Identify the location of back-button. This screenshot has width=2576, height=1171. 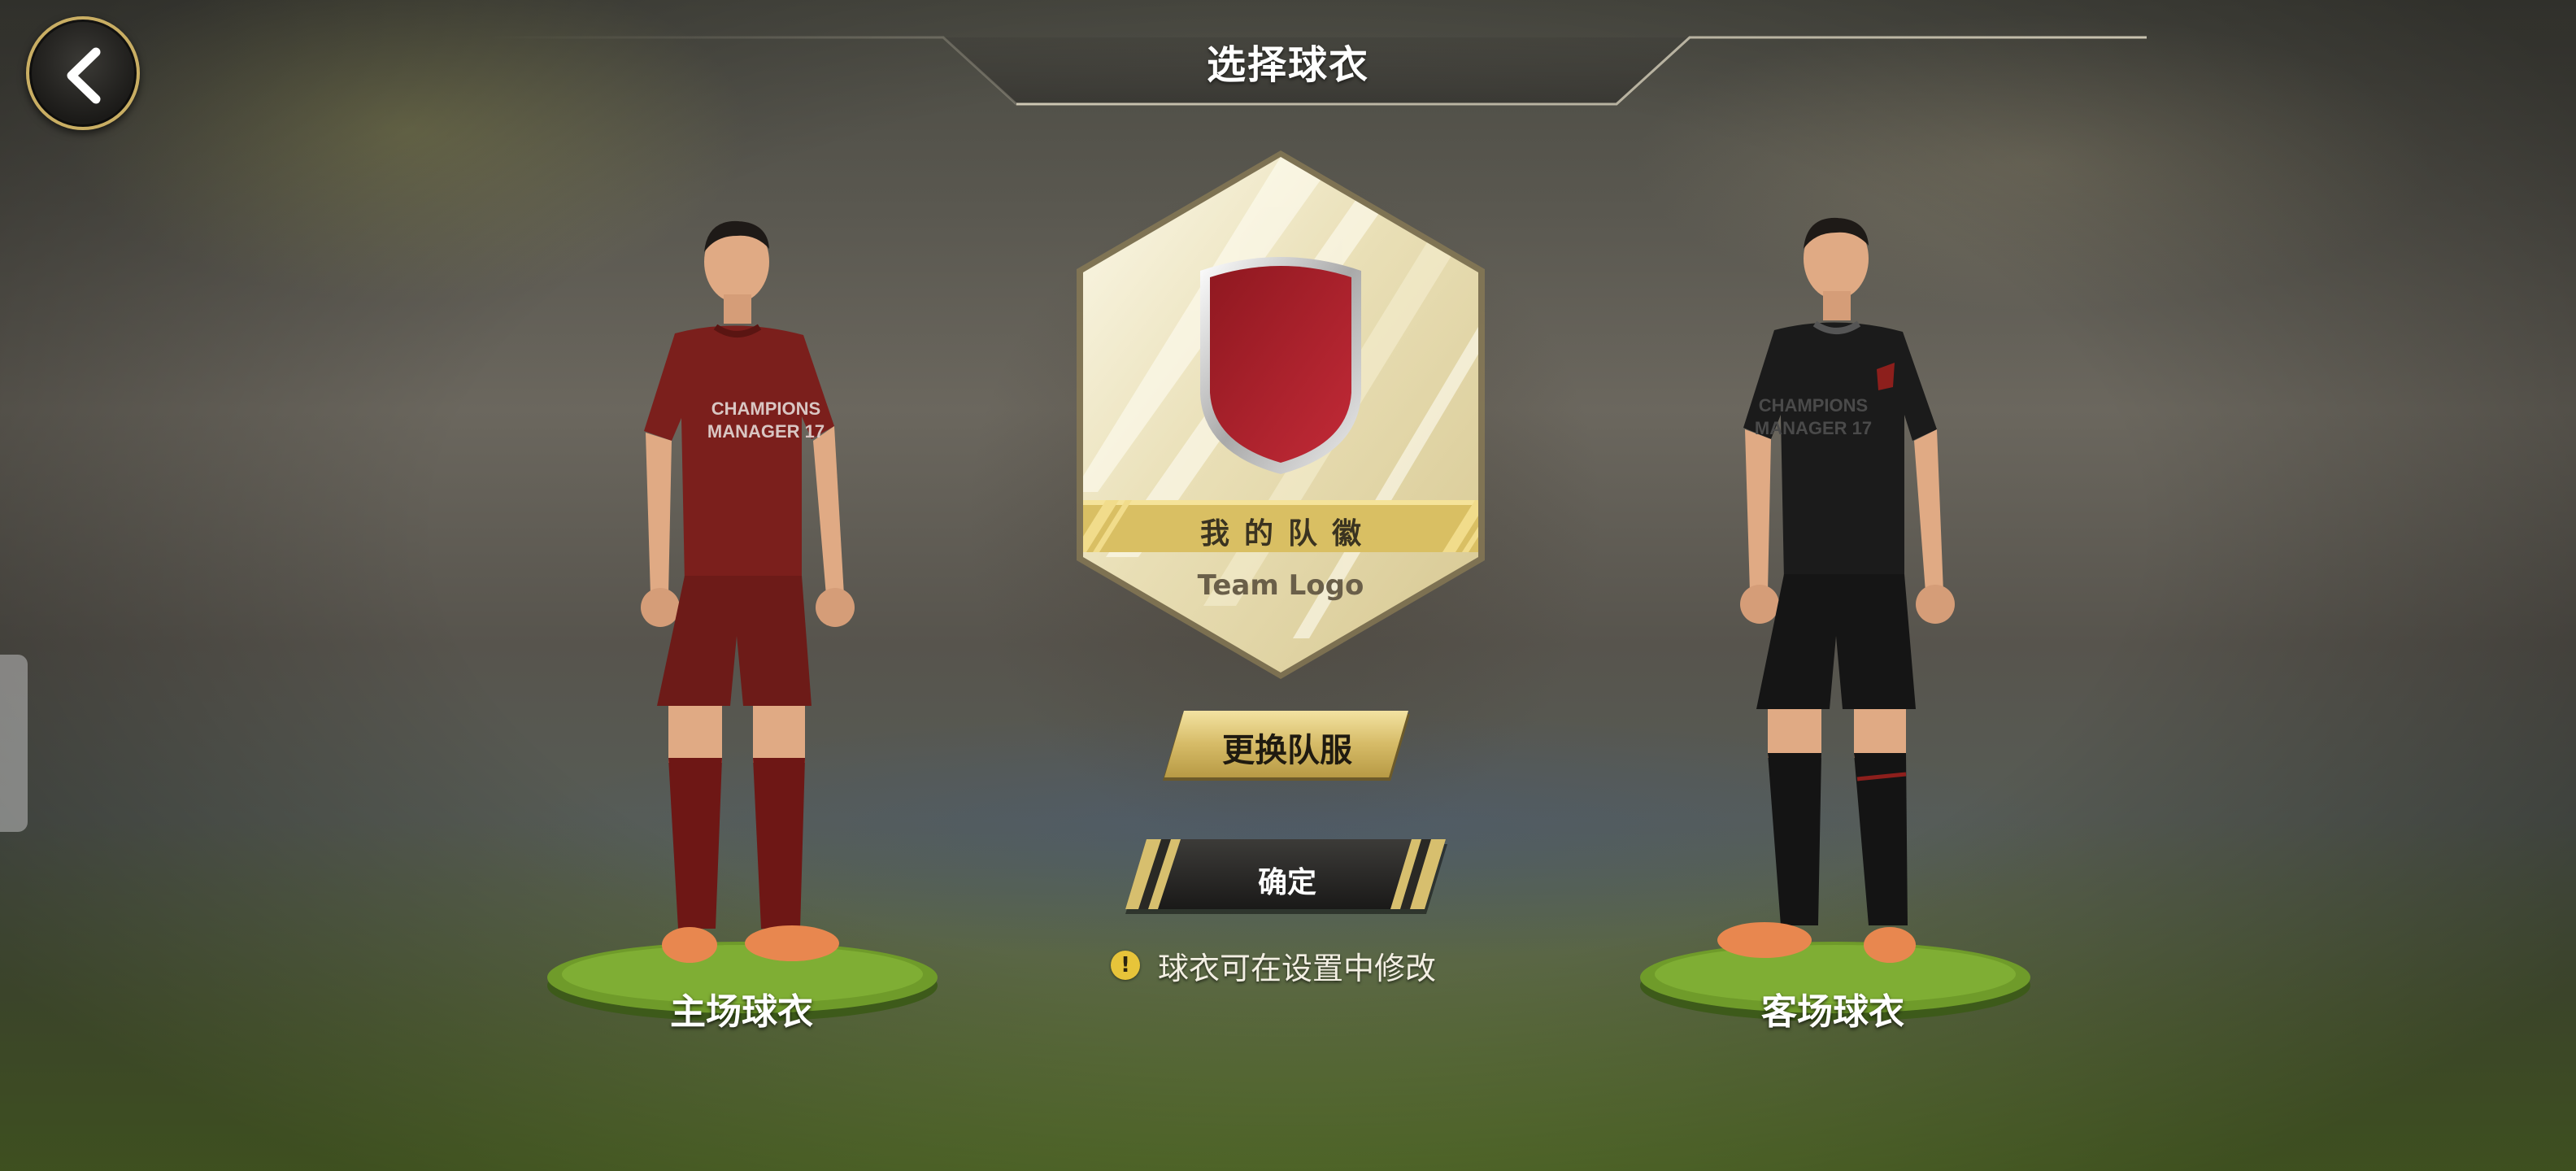
(83, 73).